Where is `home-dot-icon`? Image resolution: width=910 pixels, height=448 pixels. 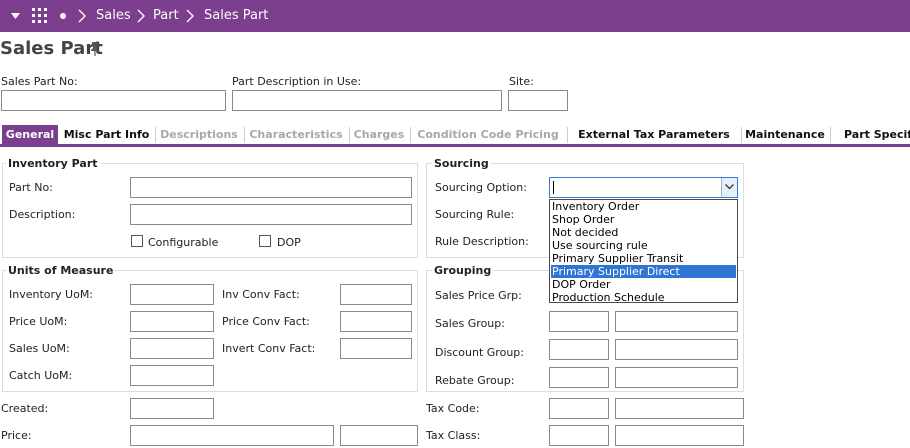 home-dot-icon is located at coordinates (63, 16).